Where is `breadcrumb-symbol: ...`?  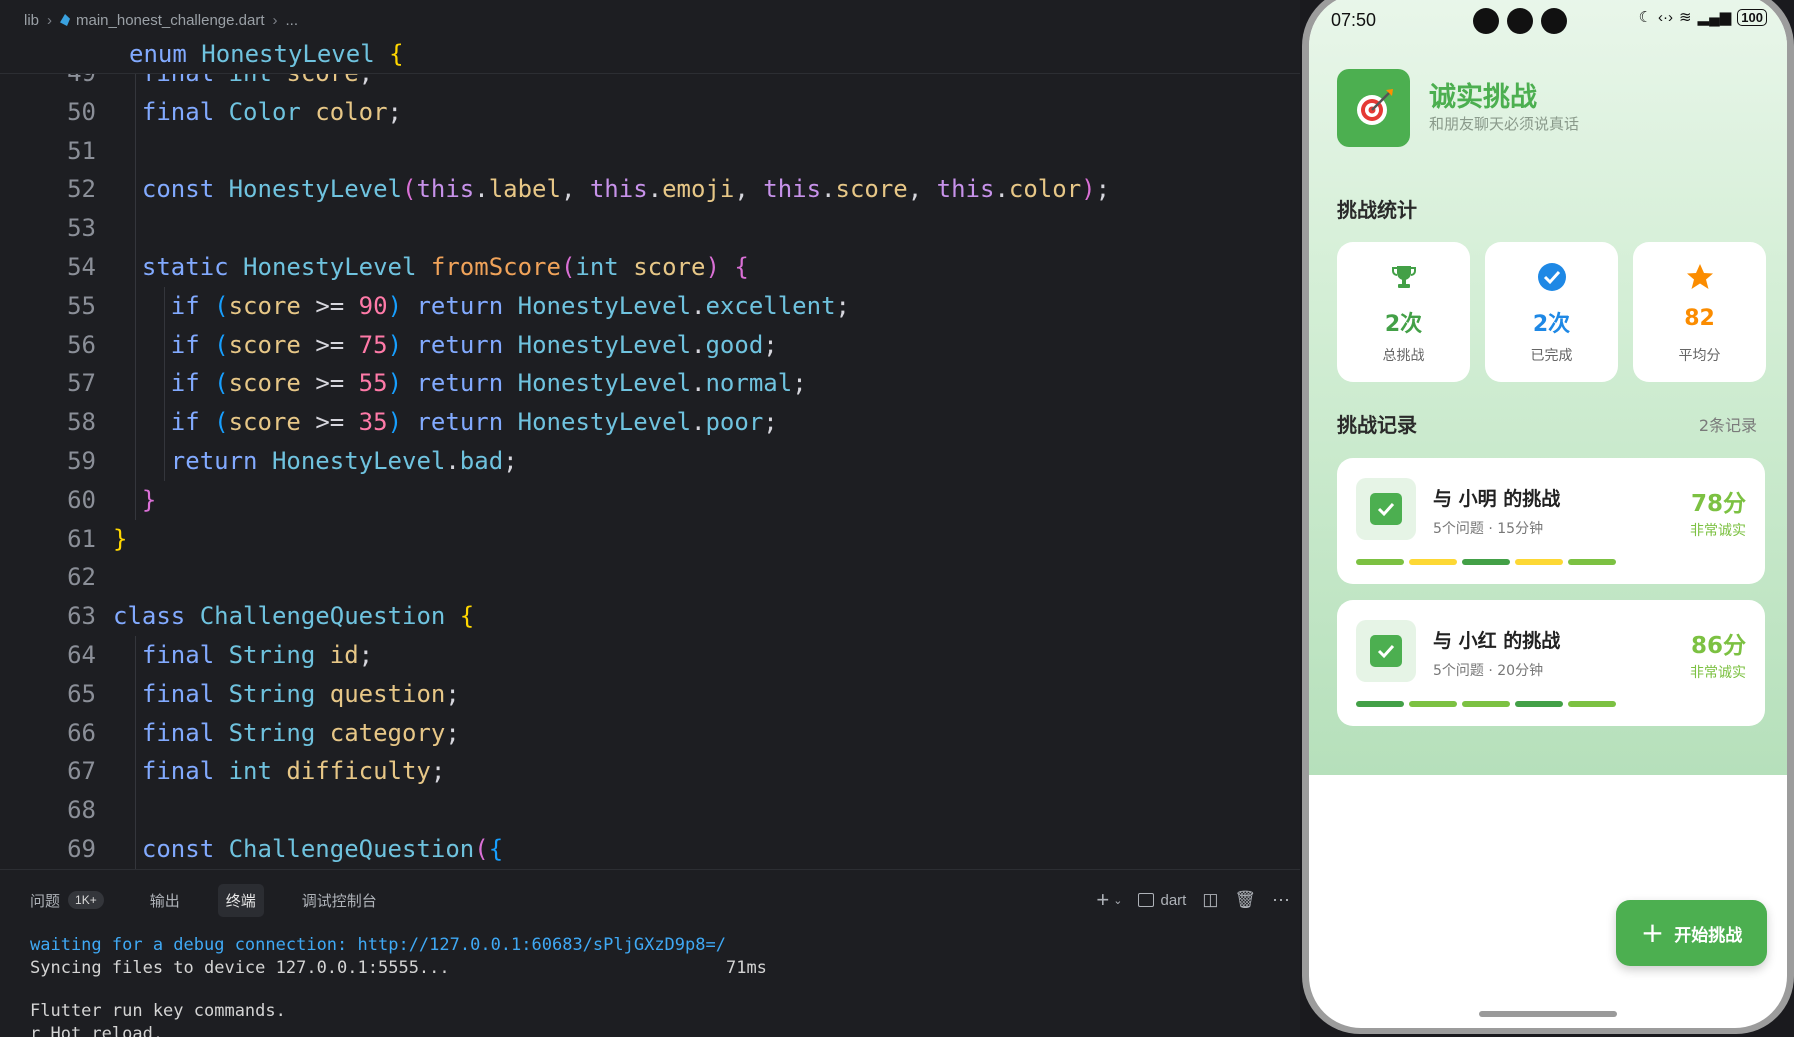 breadcrumb-symbol: ... is located at coordinates (291, 20).